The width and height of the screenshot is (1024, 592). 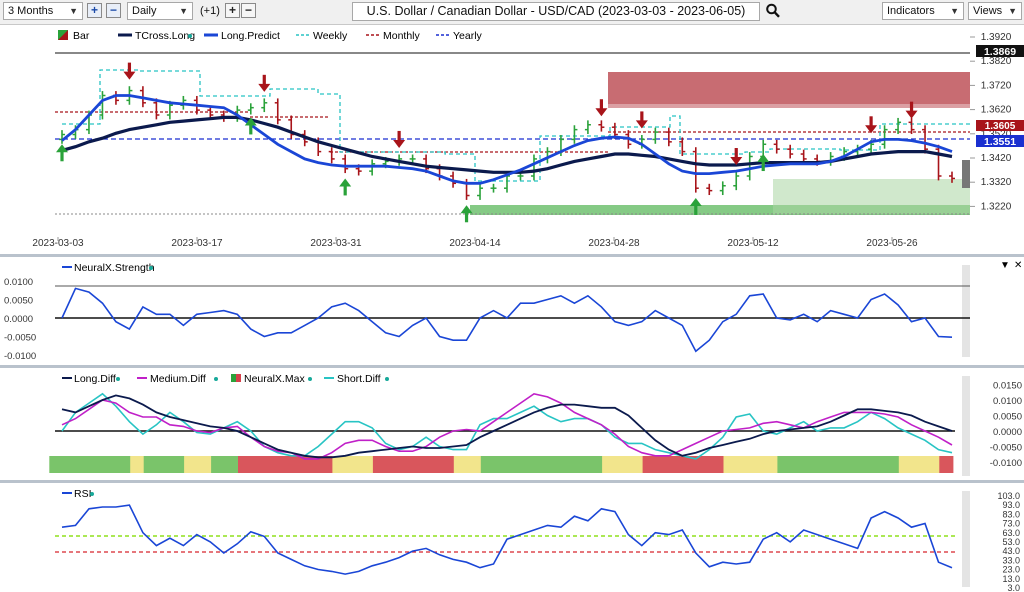 What do you see at coordinates (160, 11) in the screenshot?
I see `interval-select: Daily ▼` at bounding box center [160, 11].